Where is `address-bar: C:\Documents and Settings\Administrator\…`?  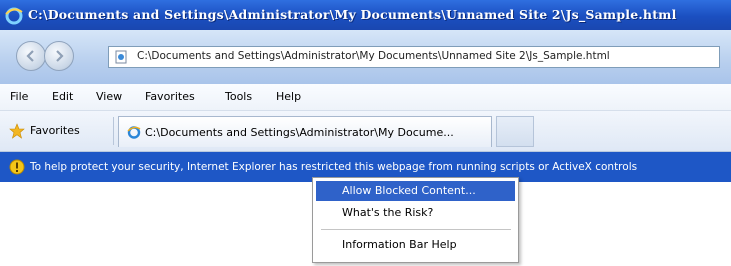 address-bar: C:\Documents and Settings\Administrator\… is located at coordinates (414, 57).